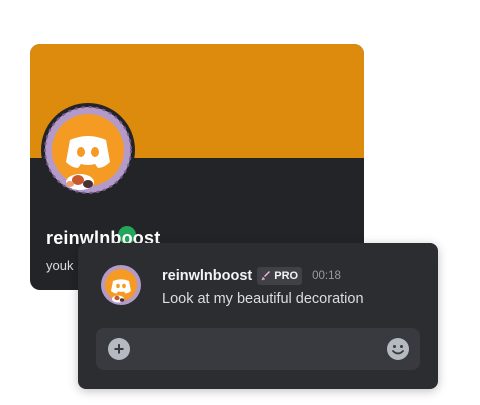 The height and width of the screenshot is (405, 480). What do you see at coordinates (119, 349) in the screenshot?
I see `plus-circle-icon: +` at bounding box center [119, 349].